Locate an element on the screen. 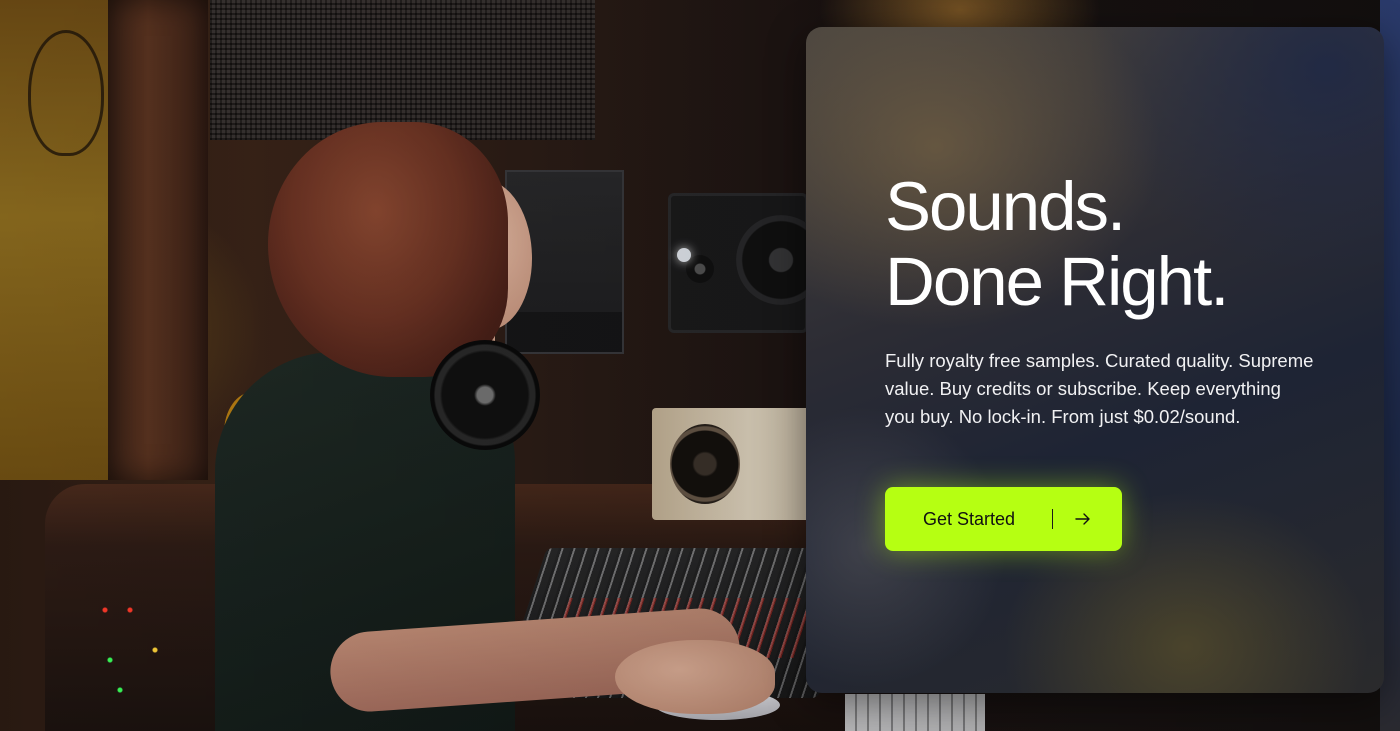 This screenshot has width=1400, height=731. arrow-right-icon is located at coordinates (1082, 519).